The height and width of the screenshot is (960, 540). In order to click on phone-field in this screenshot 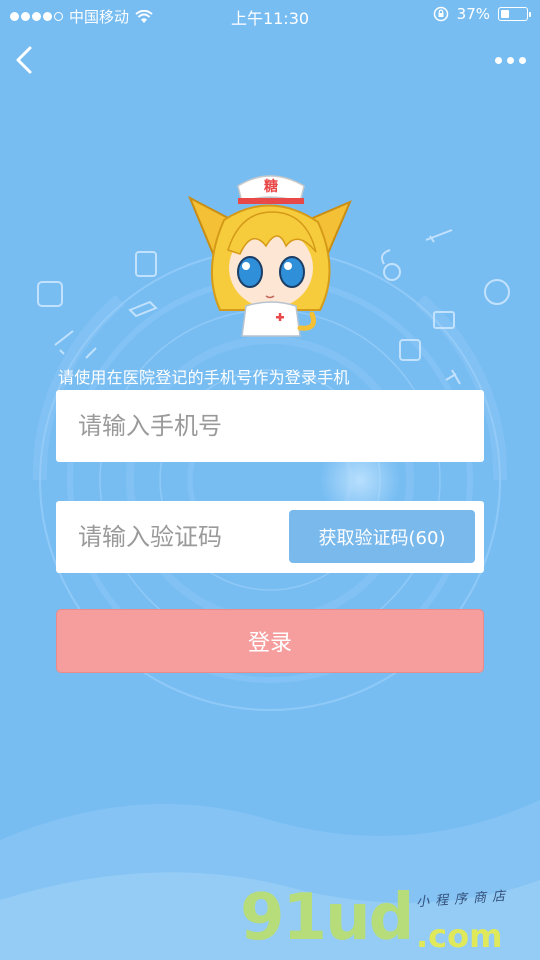, I will do `click(270, 426)`.